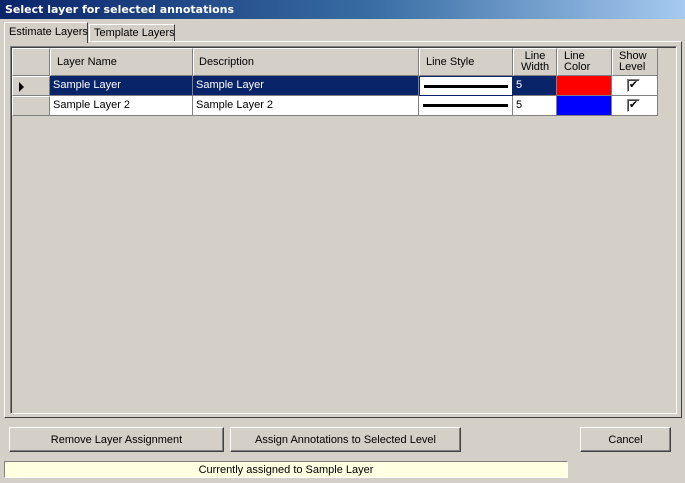 The height and width of the screenshot is (483, 685). I want to click on cell-description: Sample Layer 2, so click(306, 106).